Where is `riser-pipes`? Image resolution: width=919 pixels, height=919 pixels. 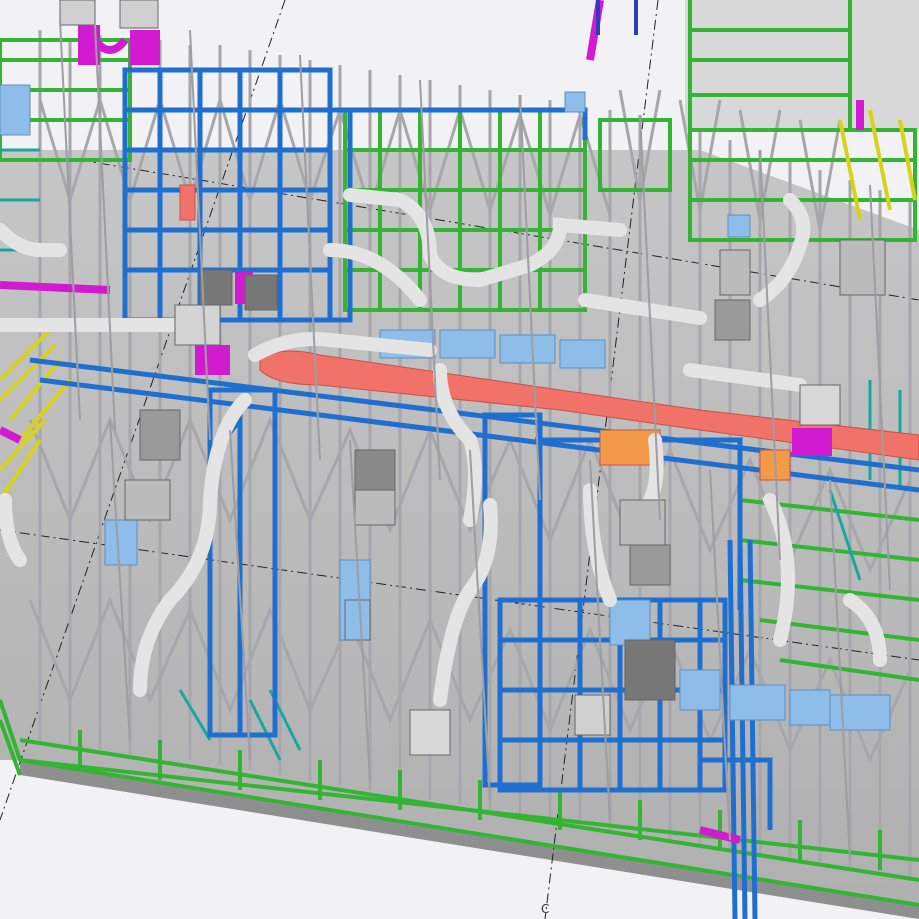
riser-pipes is located at coordinates (617, 17).